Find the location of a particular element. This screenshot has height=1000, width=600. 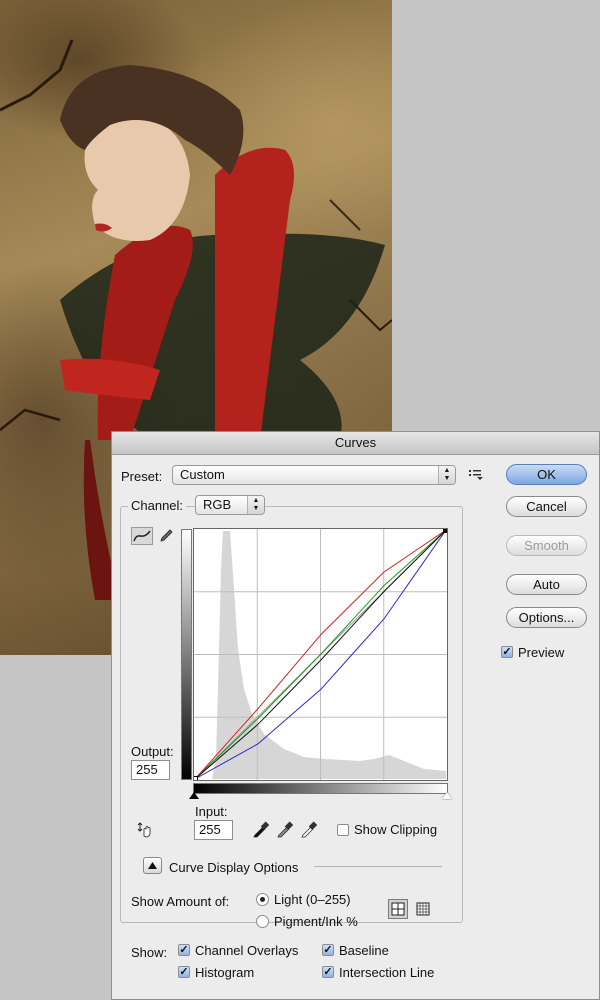

baseline-checkbox: ✓ is located at coordinates (328, 950).